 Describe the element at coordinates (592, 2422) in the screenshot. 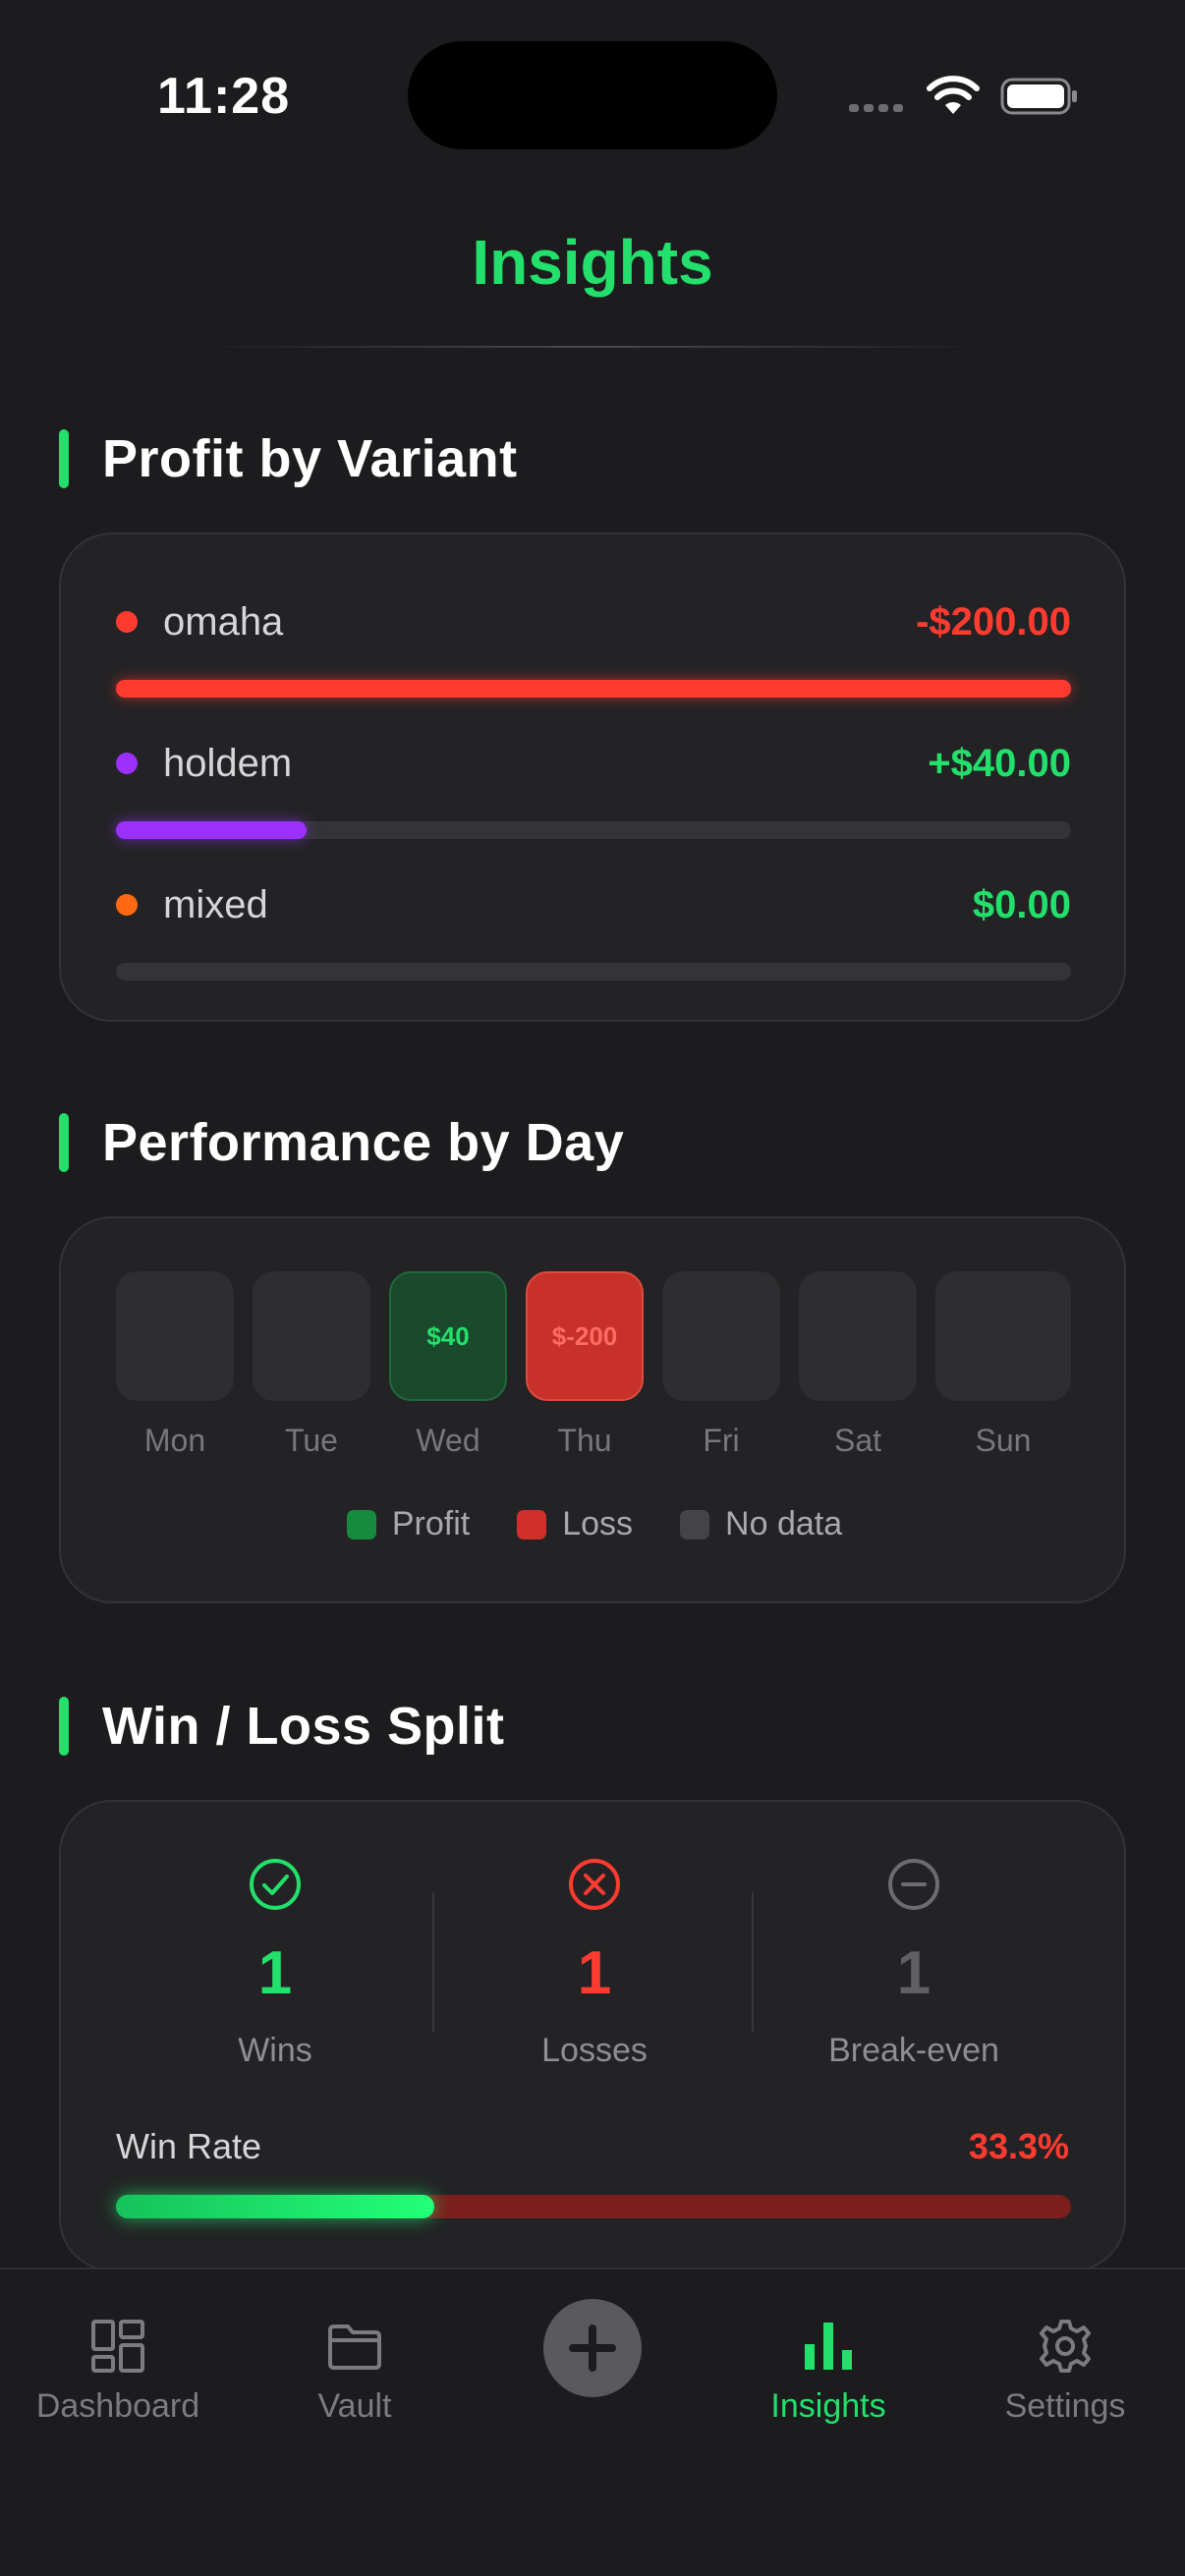

I see `tab-bar: Dashboard Vault Insights Settings` at that location.